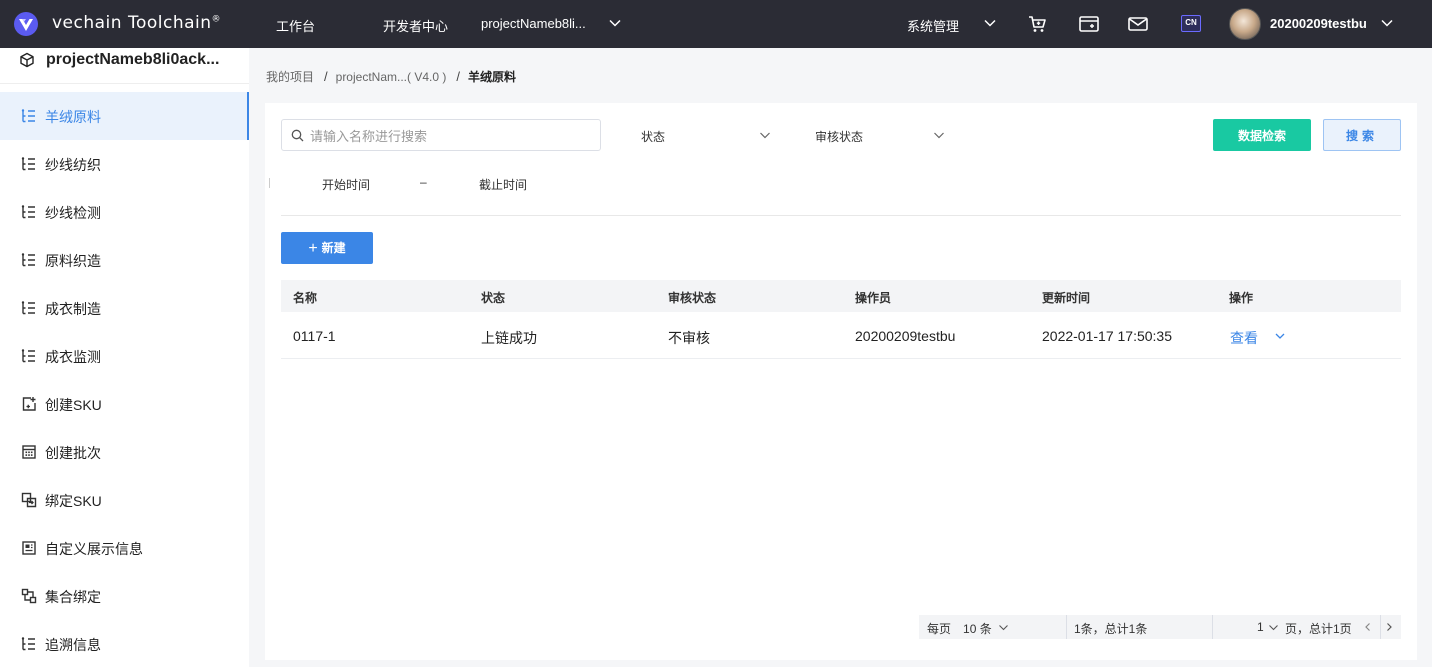  I want to click on column-header: 状态, so click(493, 298).